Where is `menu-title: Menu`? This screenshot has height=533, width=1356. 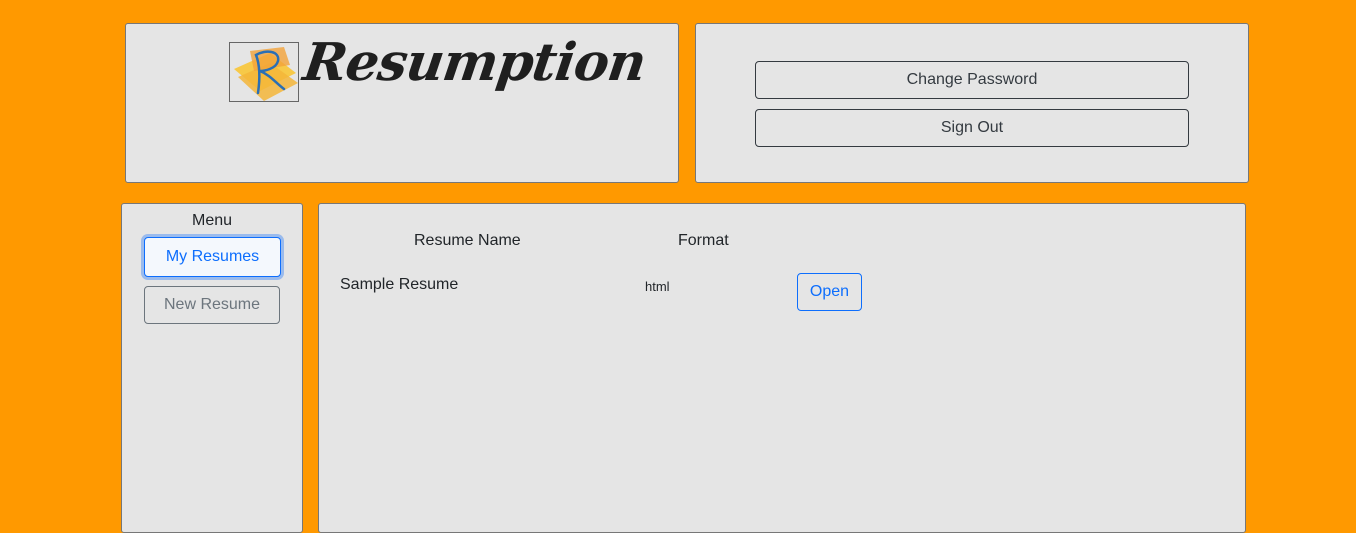 menu-title: Menu is located at coordinates (212, 220).